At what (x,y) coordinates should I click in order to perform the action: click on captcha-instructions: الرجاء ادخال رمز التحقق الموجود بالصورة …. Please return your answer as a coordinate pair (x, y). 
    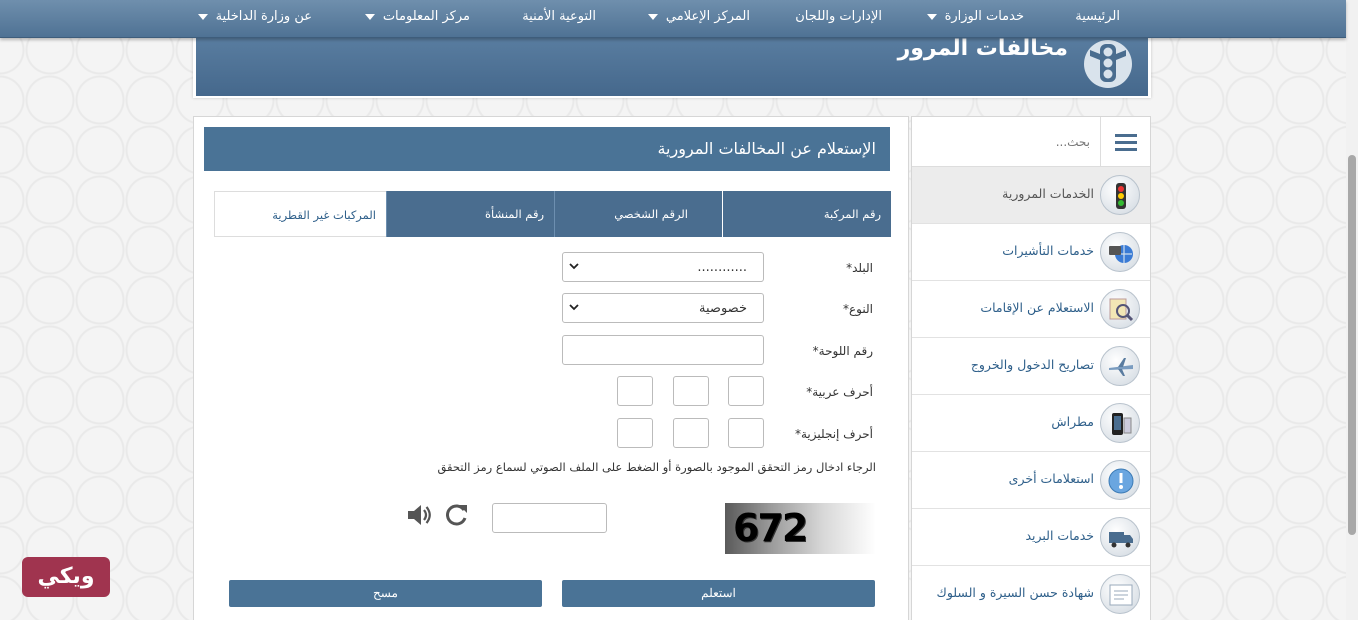
    Looking at the image, I should click on (656, 467).